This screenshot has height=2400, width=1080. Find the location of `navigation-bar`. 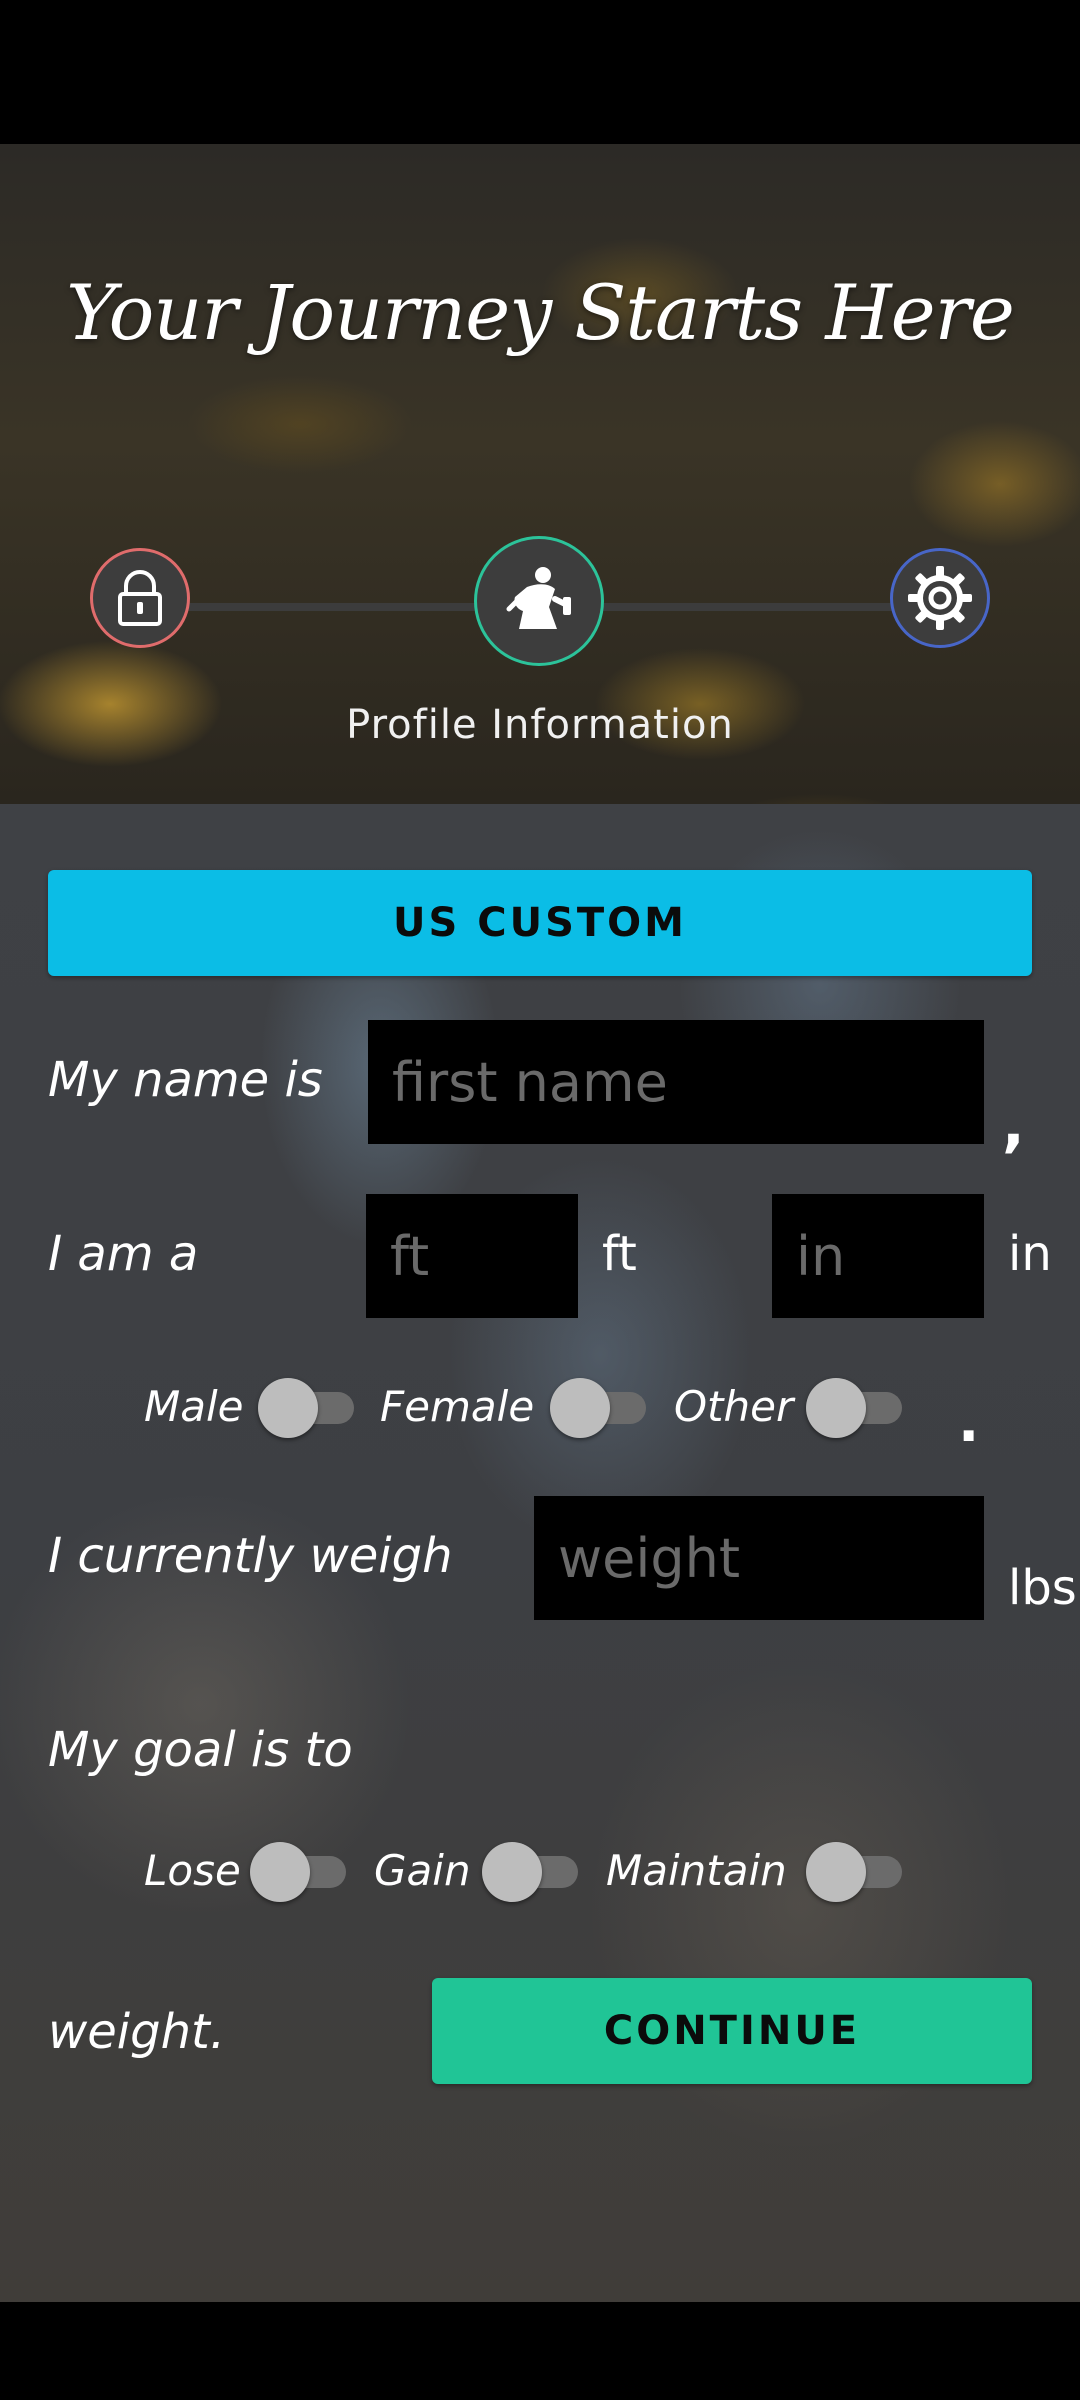

navigation-bar is located at coordinates (540, 2351).